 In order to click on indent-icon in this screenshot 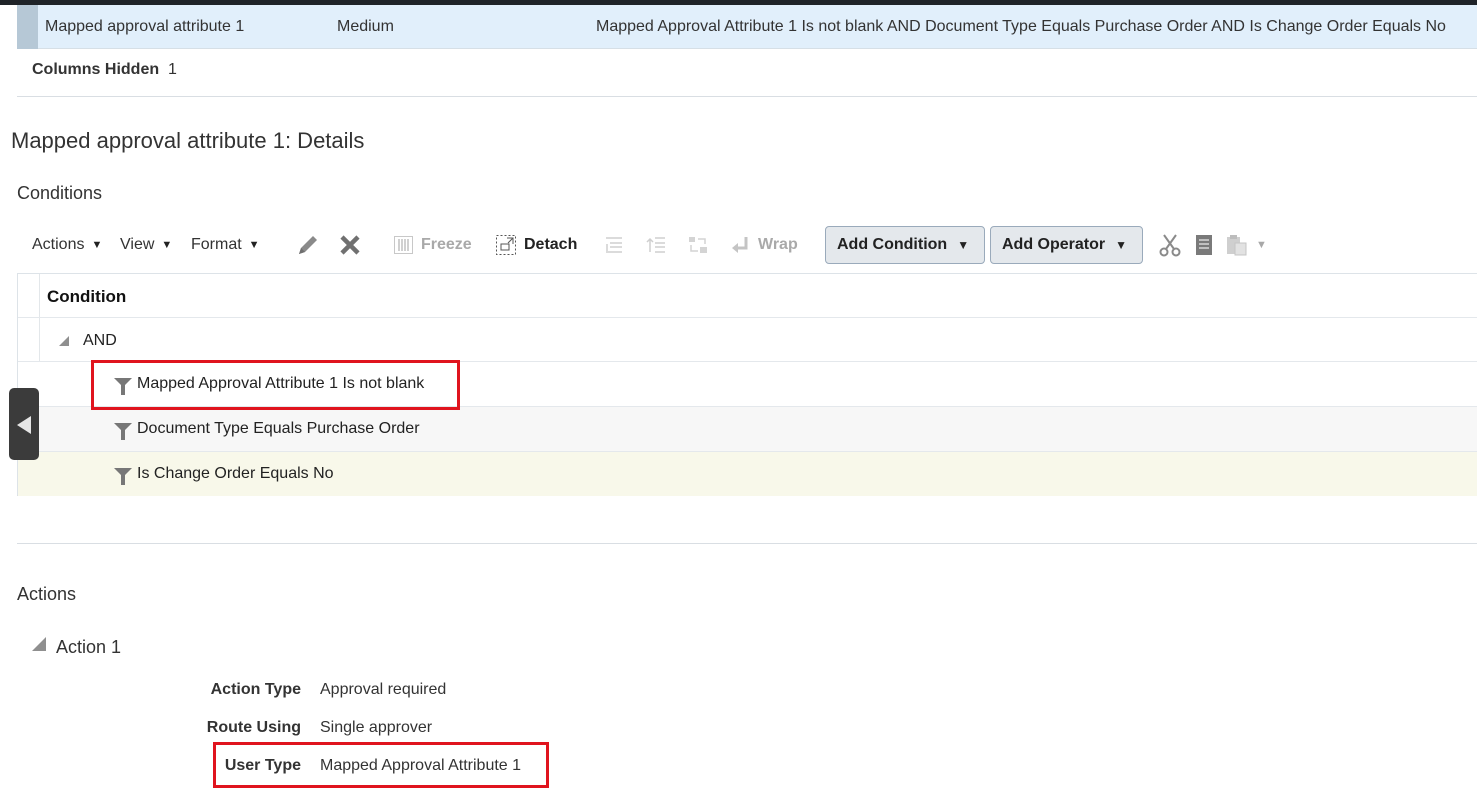, I will do `click(614, 245)`.